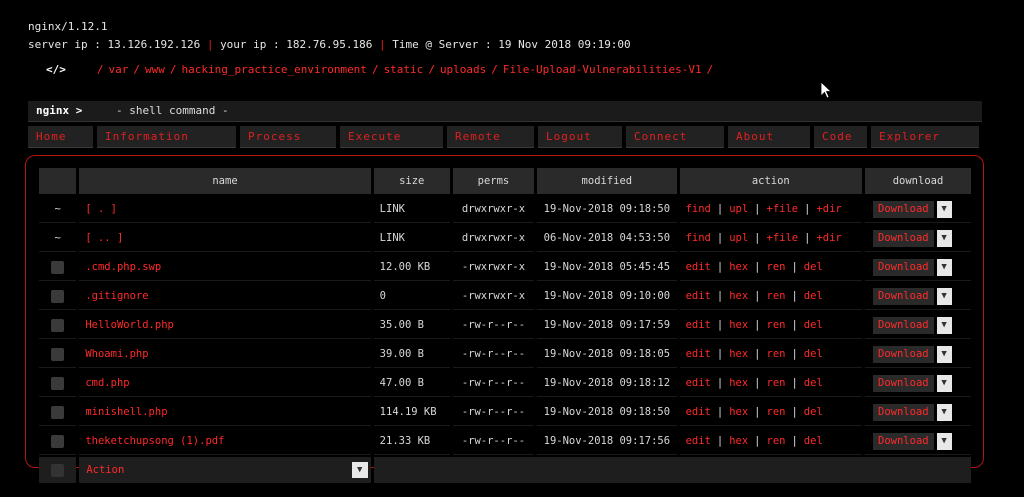  Describe the element at coordinates (225, 412) in the screenshot. I see `file-name: minishell.php` at that location.